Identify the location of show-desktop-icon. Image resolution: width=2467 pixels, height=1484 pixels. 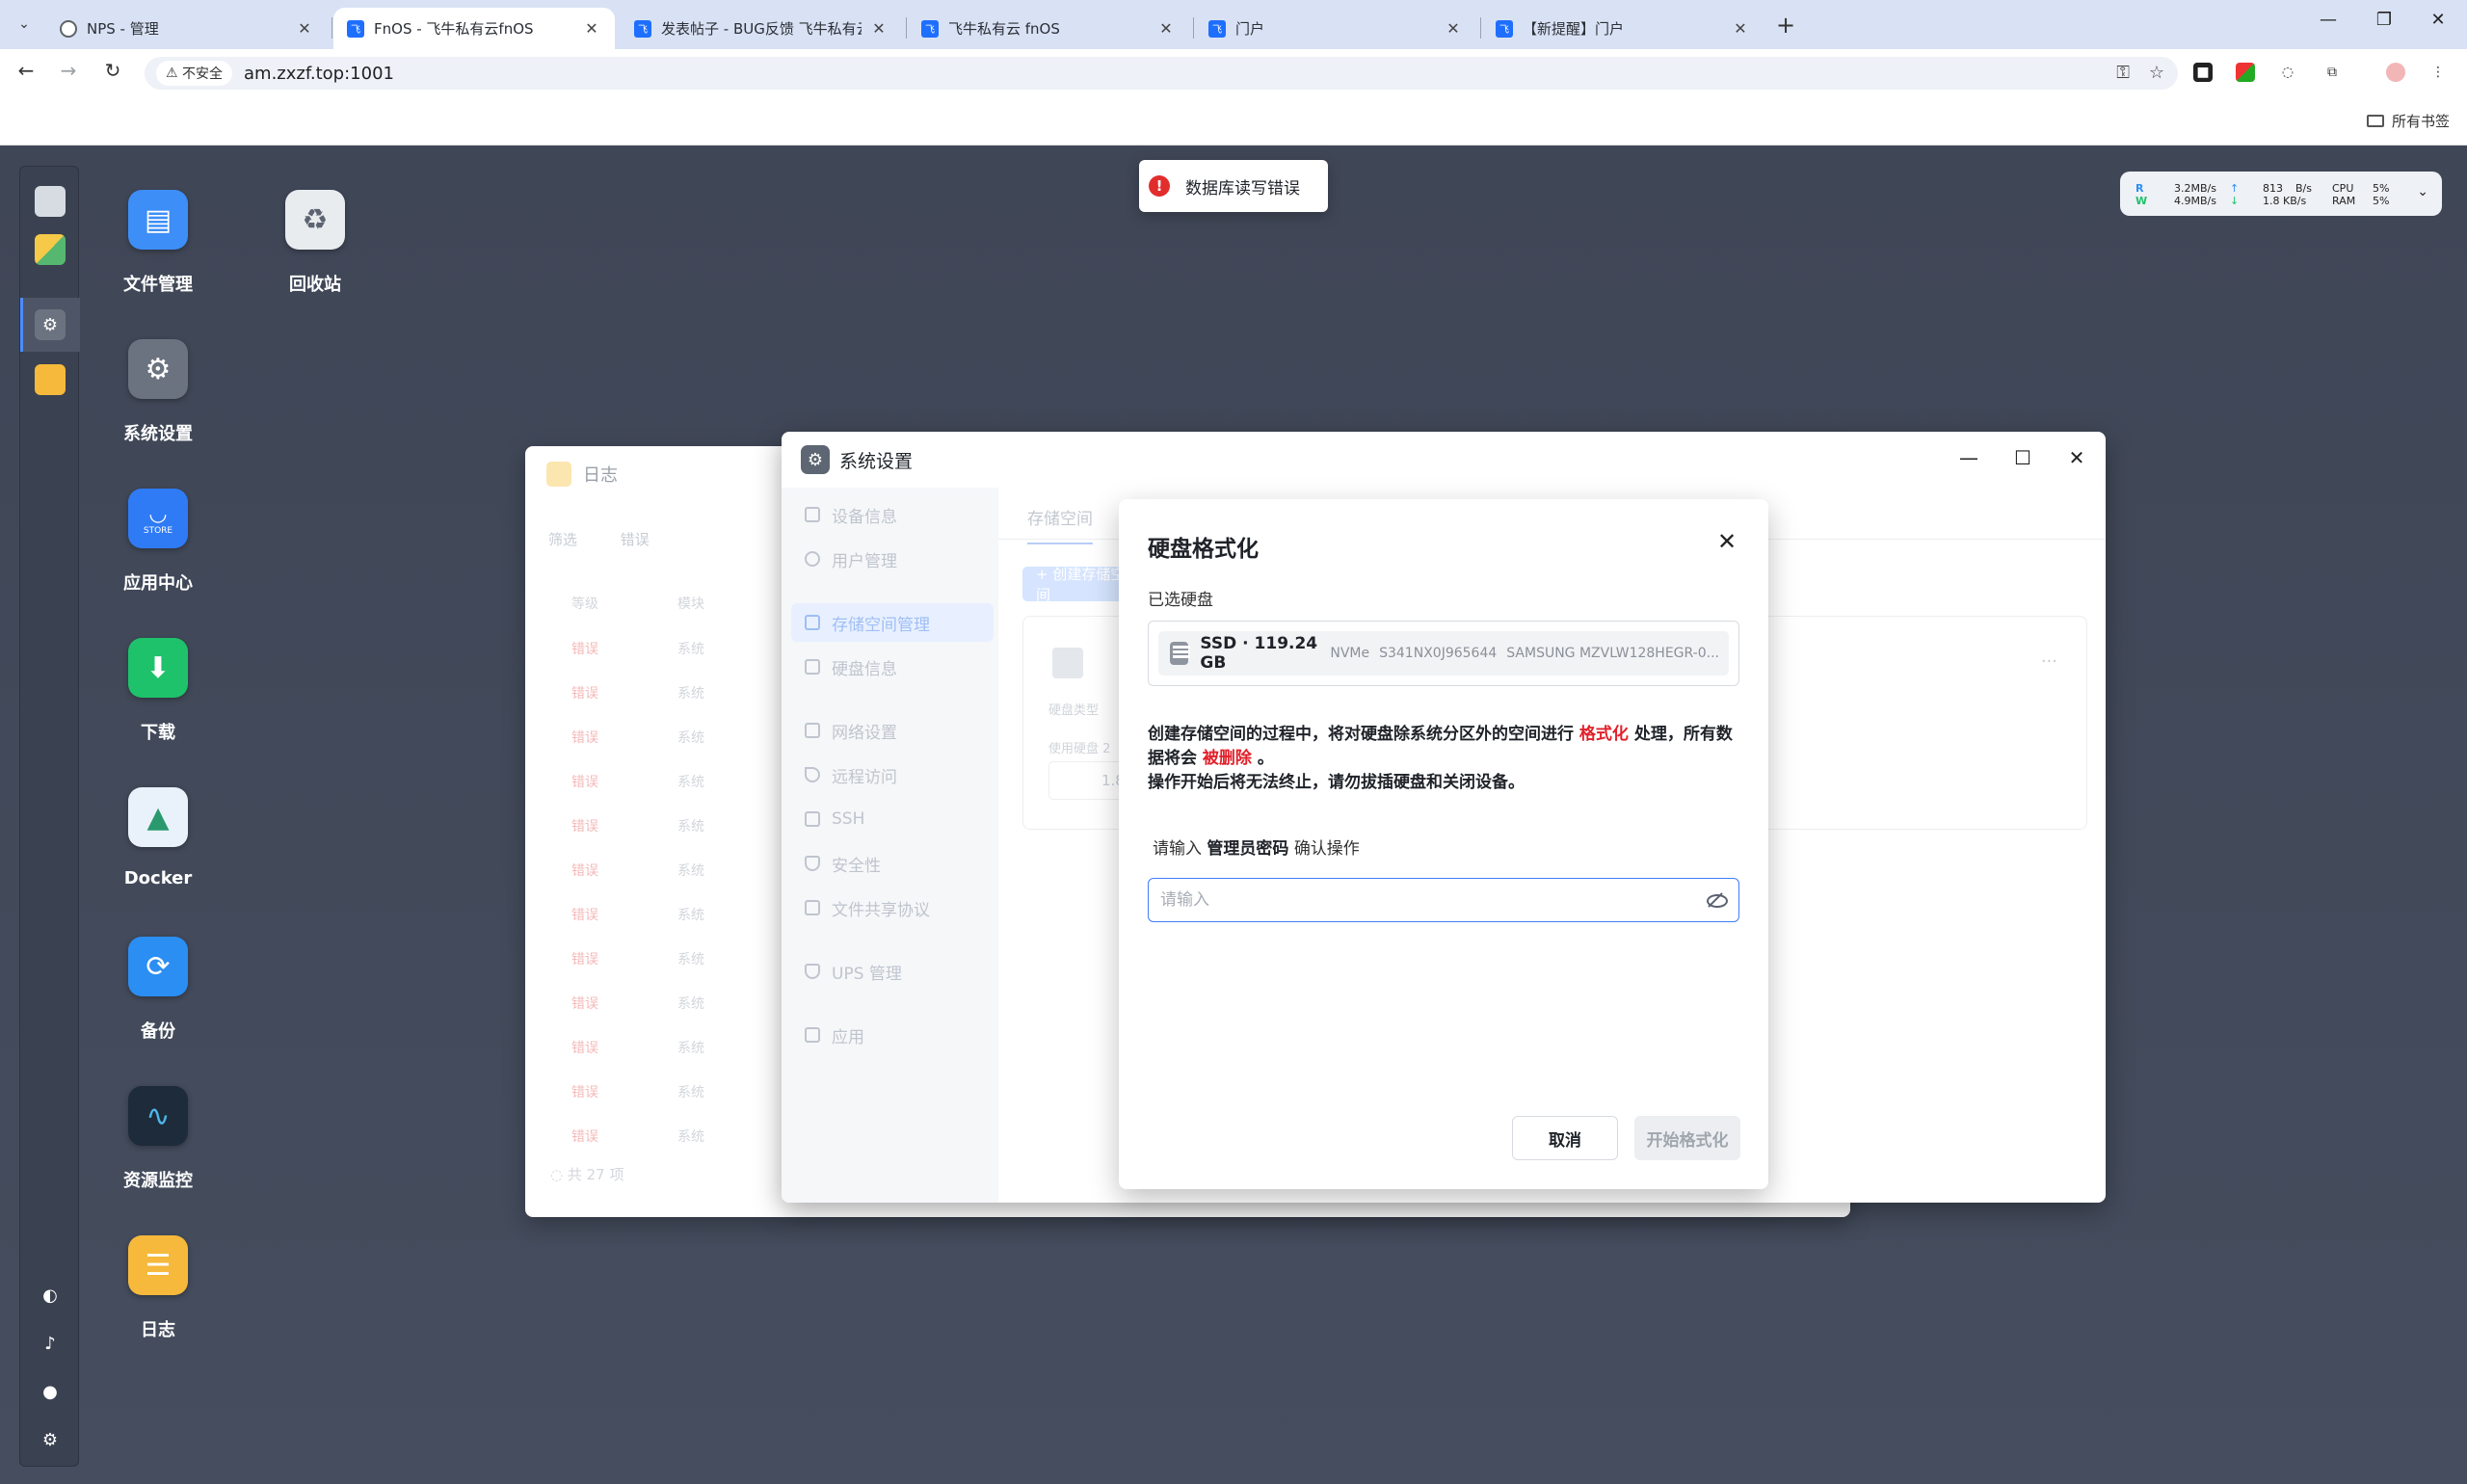
(50, 201).